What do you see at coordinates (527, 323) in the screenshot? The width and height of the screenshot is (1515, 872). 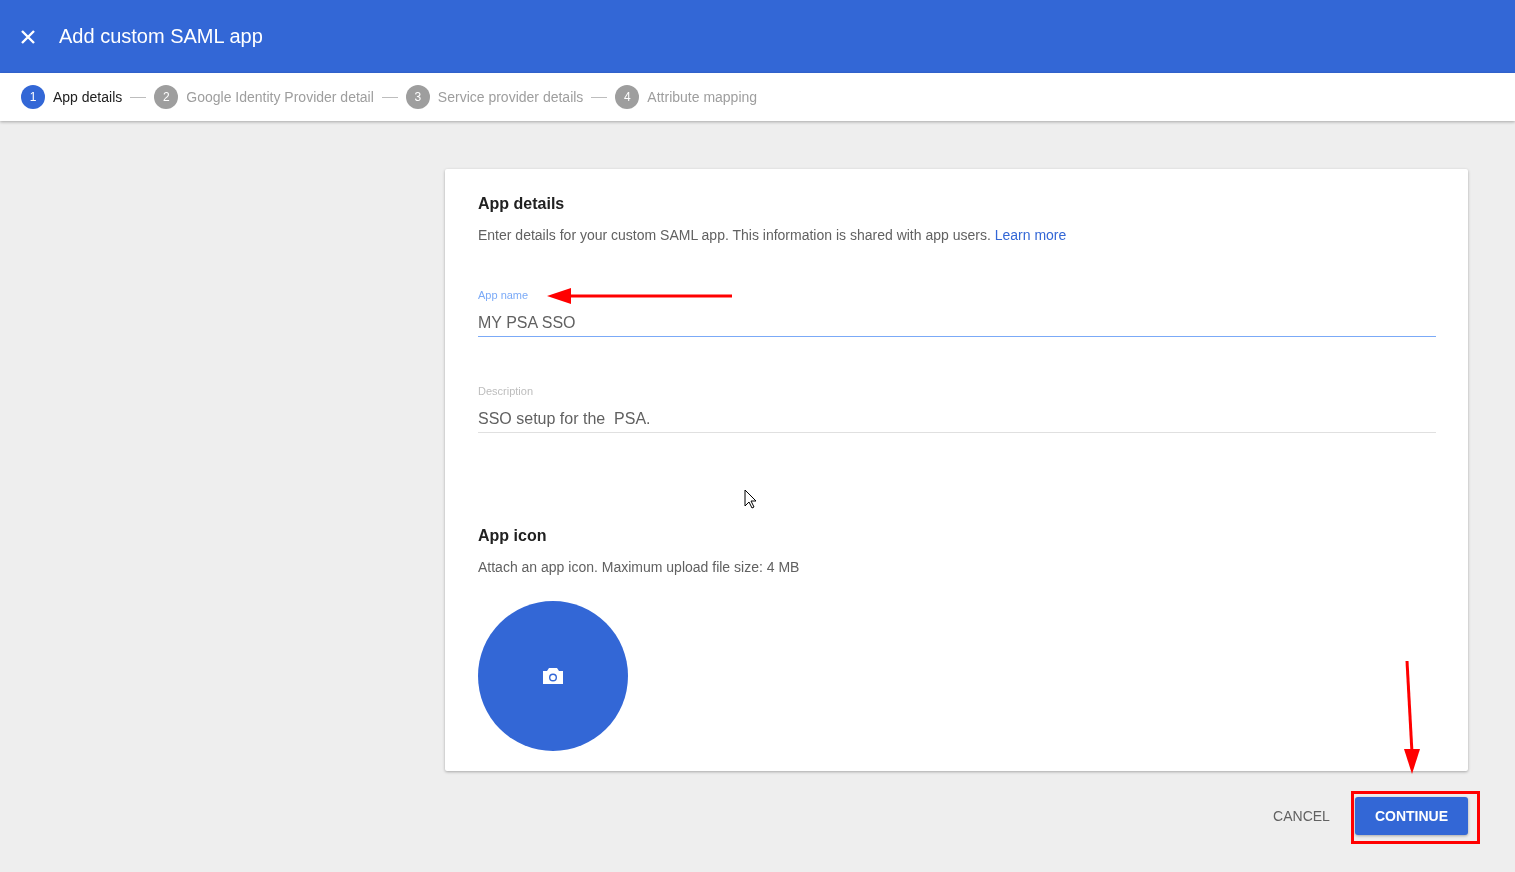 I see `field-value: MY PSA SSO` at bounding box center [527, 323].